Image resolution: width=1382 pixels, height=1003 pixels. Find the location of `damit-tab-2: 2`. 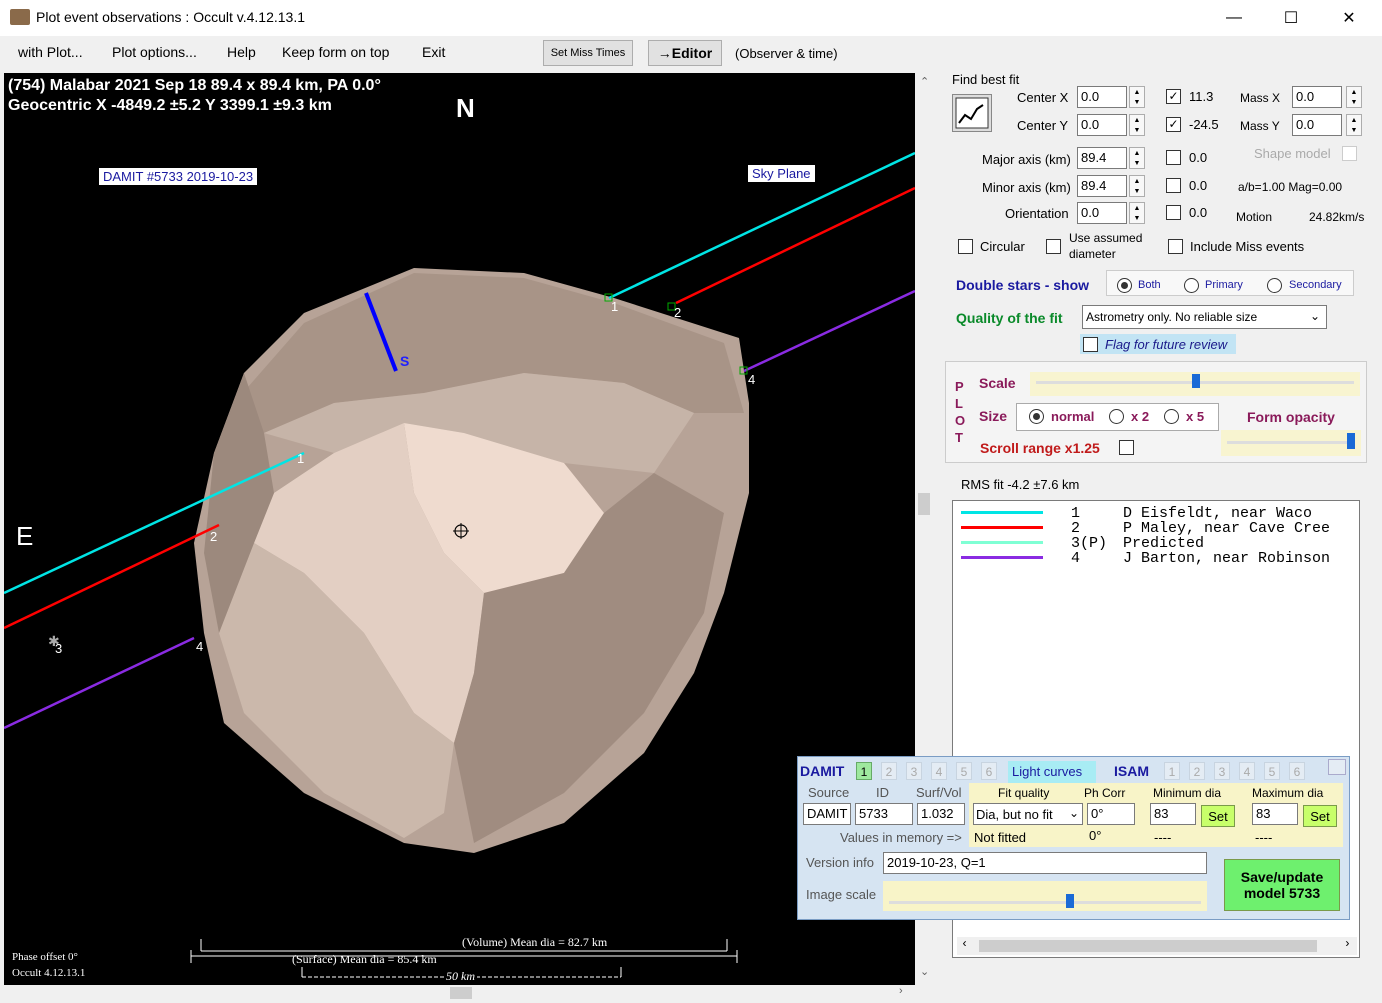

damit-tab-2: 2 is located at coordinates (889, 771).